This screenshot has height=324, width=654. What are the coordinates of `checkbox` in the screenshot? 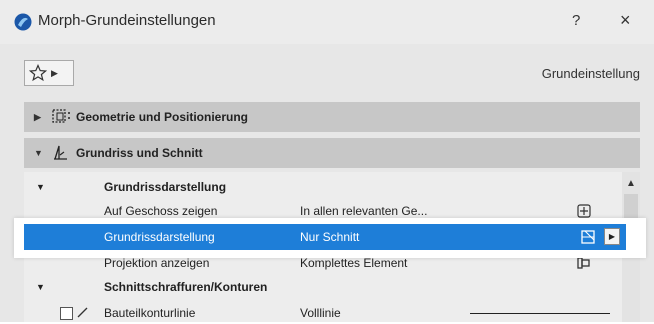 It's located at (66, 313).